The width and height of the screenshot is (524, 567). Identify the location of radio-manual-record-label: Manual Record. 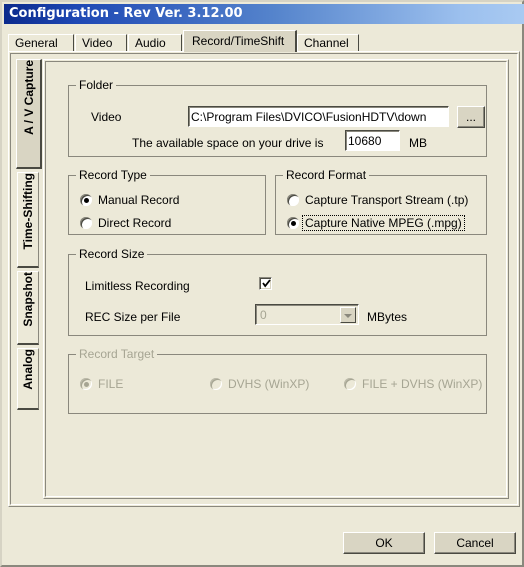
(139, 200).